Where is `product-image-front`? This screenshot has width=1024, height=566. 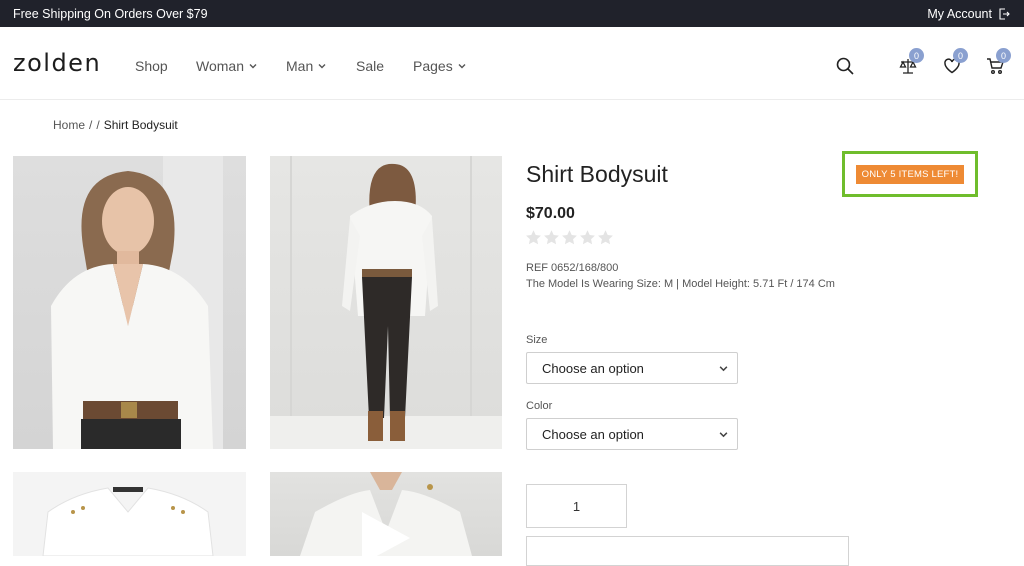
product-image-front is located at coordinates (129, 302).